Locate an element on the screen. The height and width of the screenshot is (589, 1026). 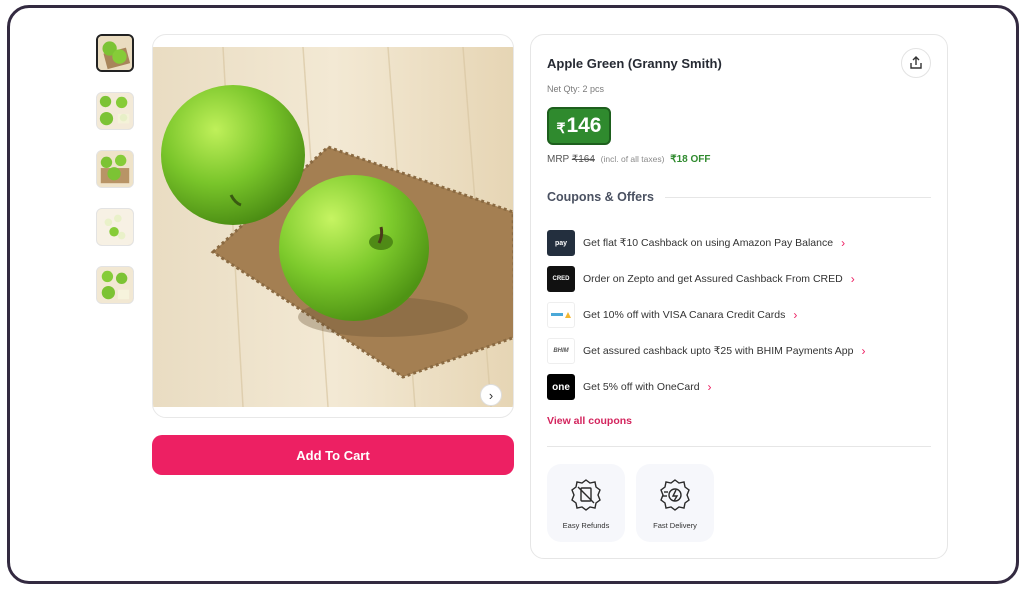
canara-bank-logo-icon is located at coordinates (561, 315).